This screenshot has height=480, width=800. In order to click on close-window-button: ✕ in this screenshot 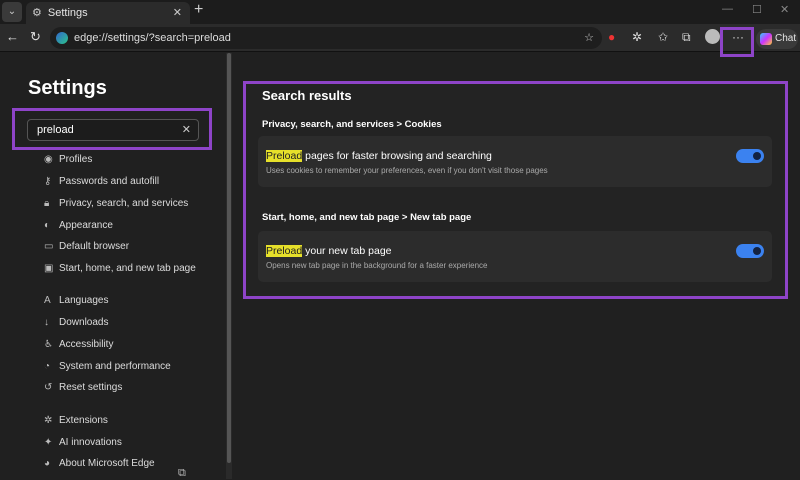, I will do `click(784, 9)`.